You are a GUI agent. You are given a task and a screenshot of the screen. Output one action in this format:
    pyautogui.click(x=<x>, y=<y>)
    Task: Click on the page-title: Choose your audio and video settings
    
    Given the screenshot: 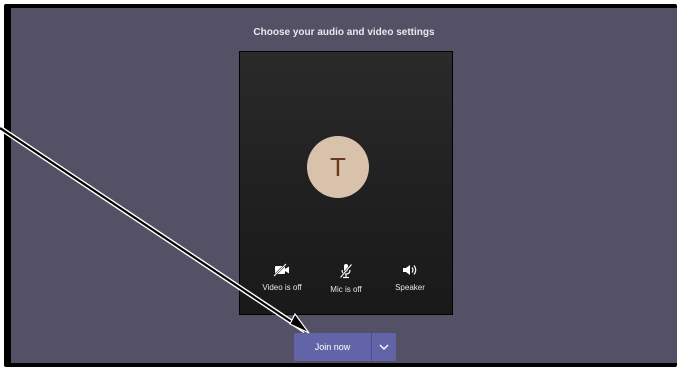 What is the action you would take?
    pyautogui.click(x=344, y=32)
    